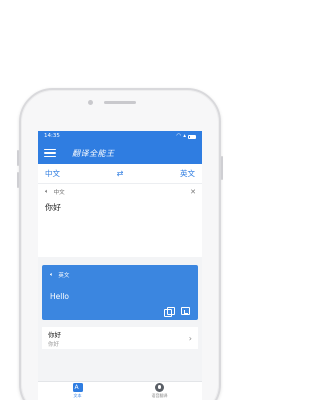  Describe the element at coordinates (192, 136) in the screenshot. I see `battery-icon` at that location.